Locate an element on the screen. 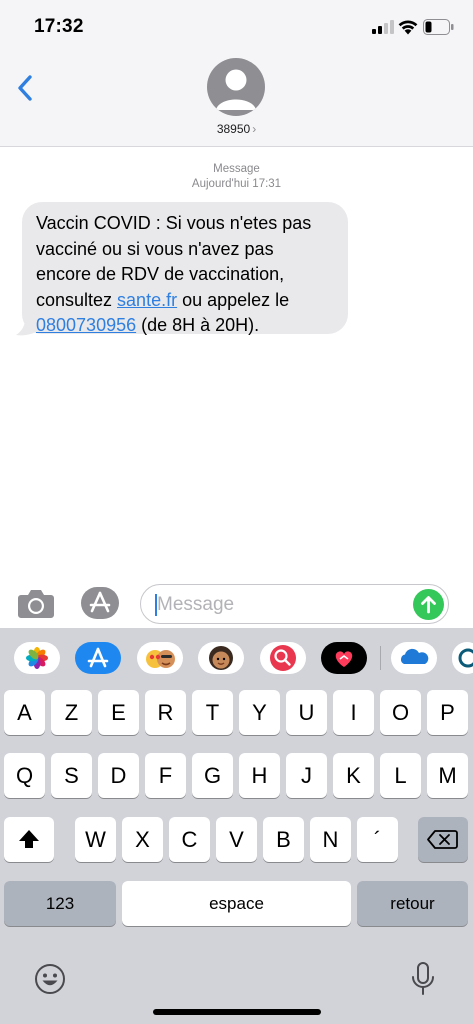 Image resolution: width=473 pixels, height=1024 pixels. delete-key is located at coordinates (443, 839).